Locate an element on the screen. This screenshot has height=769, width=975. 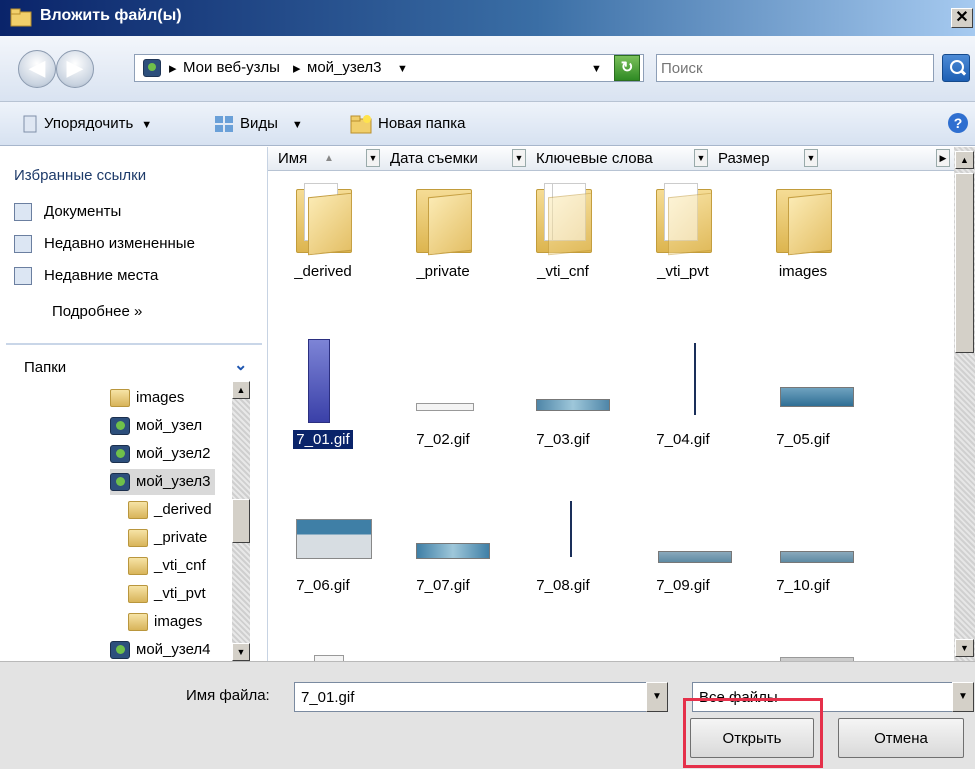
tree-item-site2: мой_узел2 is located at coordinates (160, 454).